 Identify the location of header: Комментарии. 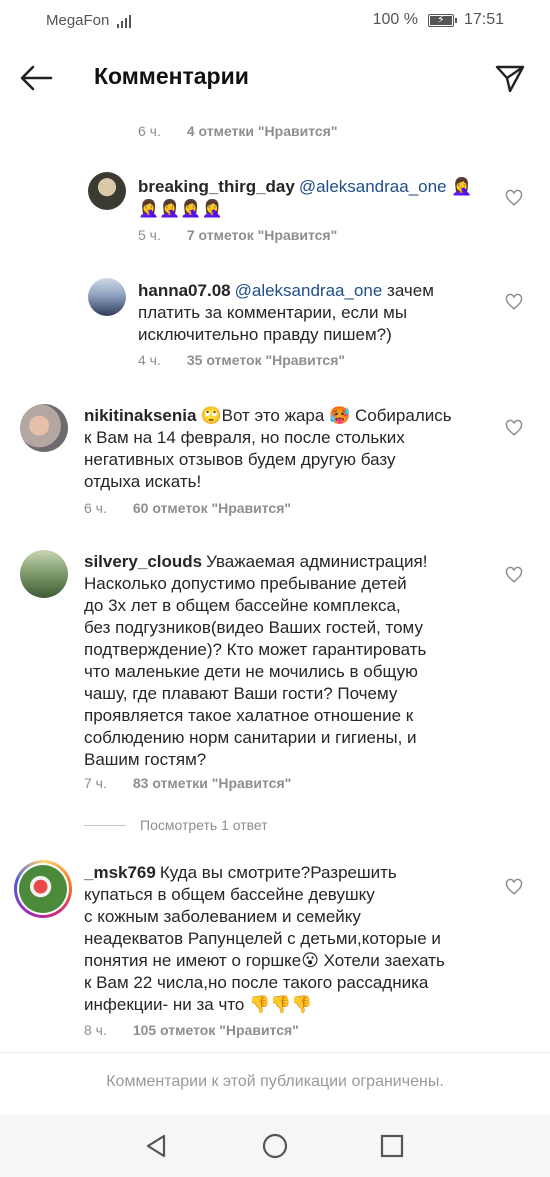
(275, 78).